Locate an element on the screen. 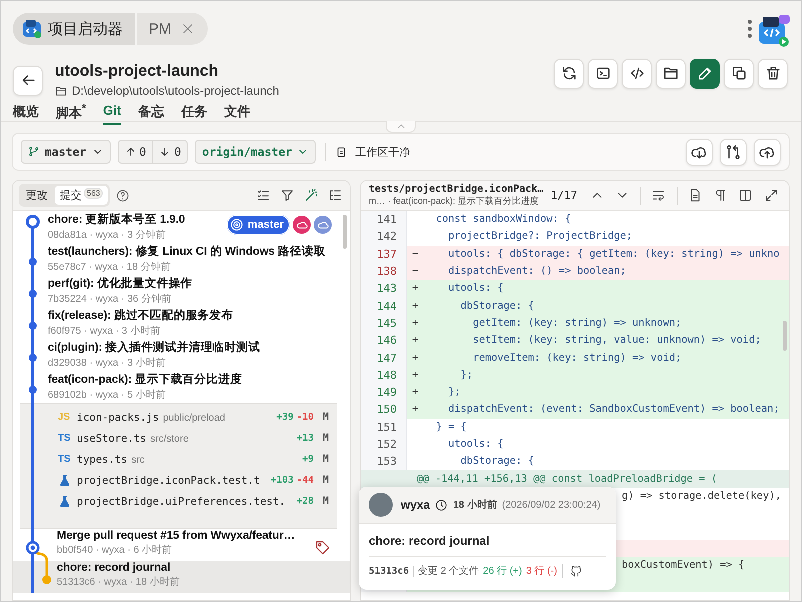 The width and height of the screenshot is (802, 602). terminal-button is located at coordinates (603, 73).